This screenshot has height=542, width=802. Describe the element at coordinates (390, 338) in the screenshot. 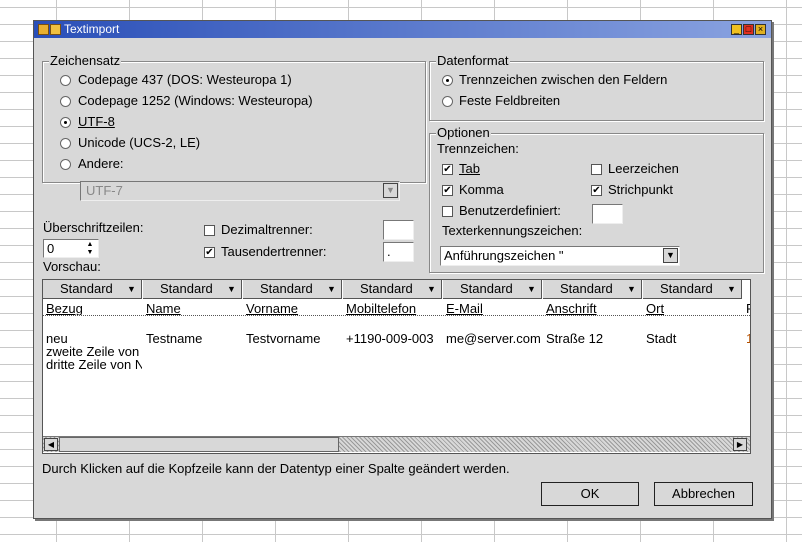

I see `table-cell: +1190-009-003` at that location.